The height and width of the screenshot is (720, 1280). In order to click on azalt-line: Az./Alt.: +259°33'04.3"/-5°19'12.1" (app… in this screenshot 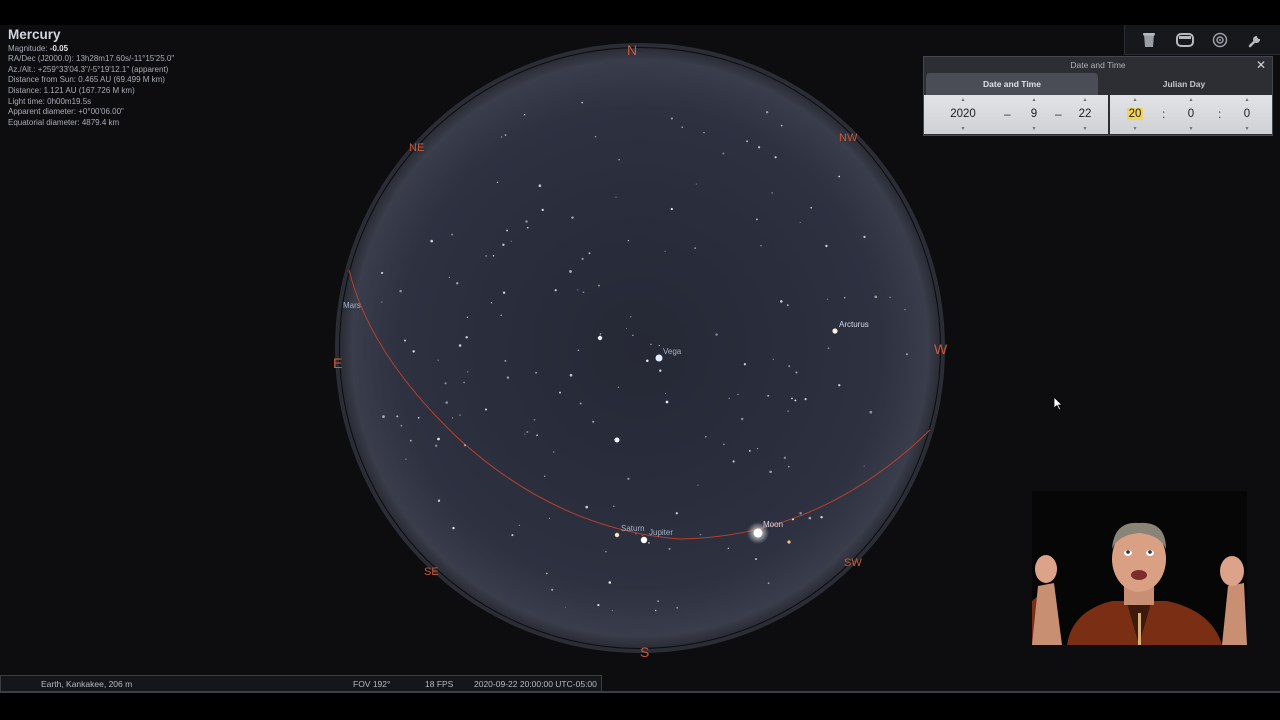, I will do `click(88, 69)`.